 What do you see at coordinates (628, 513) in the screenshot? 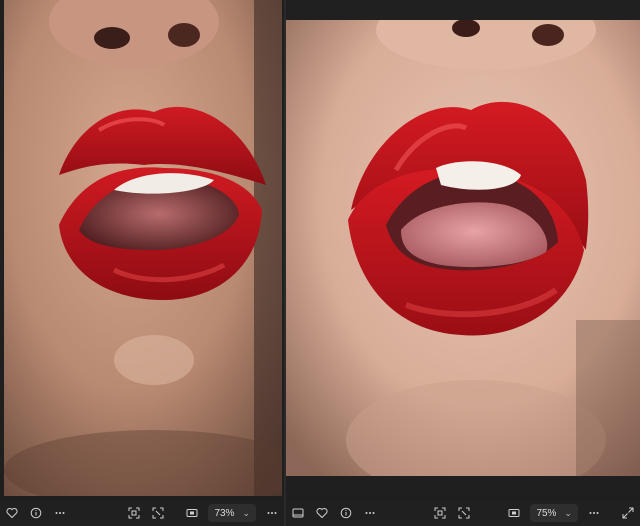
I see `fullscreen-icon` at bounding box center [628, 513].